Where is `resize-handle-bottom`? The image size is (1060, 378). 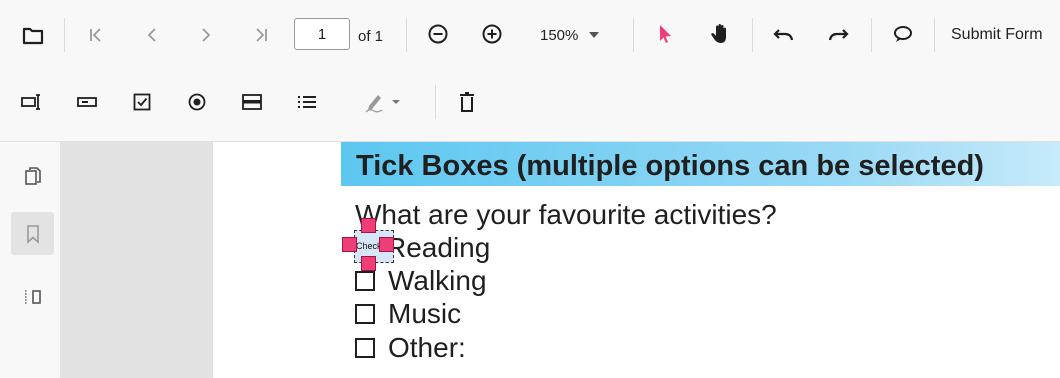
resize-handle-bottom is located at coordinates (368, 263).